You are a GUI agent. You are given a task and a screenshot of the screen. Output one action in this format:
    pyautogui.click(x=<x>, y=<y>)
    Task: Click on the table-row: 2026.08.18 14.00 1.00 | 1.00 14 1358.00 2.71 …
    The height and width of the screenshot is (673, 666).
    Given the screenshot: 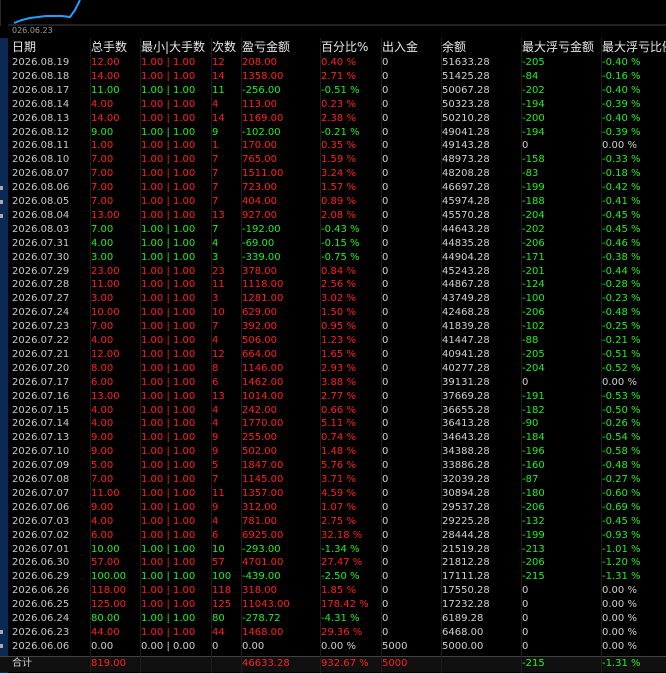 What is the action you would take?
    pyautogui.click(x=333, y=77)
    